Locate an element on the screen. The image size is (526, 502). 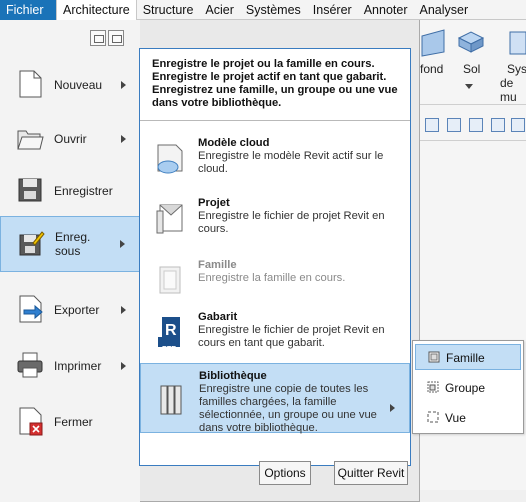
submenu-item-title: Bibliothèque is located at coordinates (233, 376).